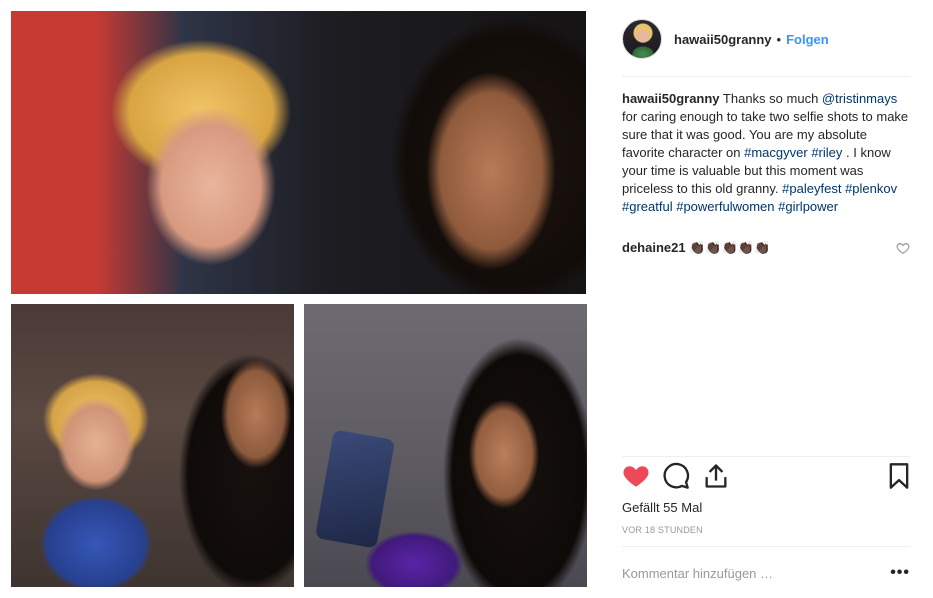  What do you see at coordinates (766, 478) in the screenshot?
I see `post-actions` at bounding box center [766, 478].